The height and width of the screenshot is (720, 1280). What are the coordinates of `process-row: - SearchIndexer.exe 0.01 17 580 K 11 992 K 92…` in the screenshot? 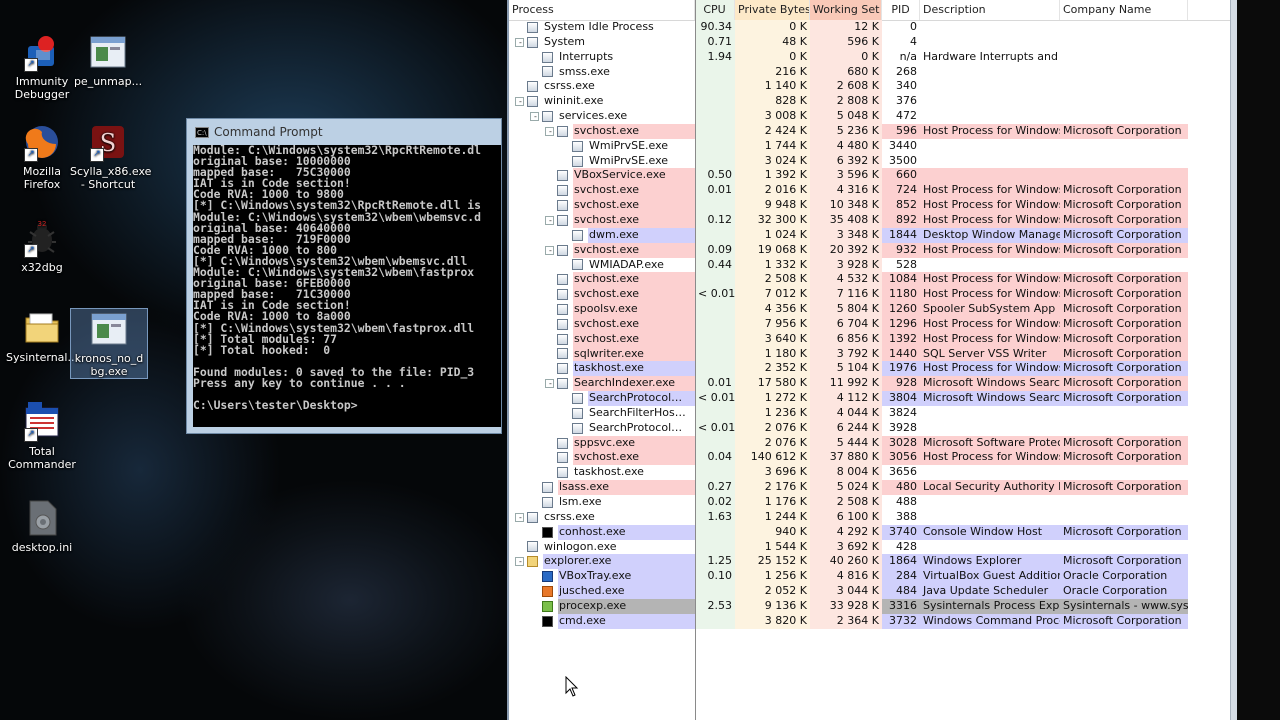 It's located at (873, 384).